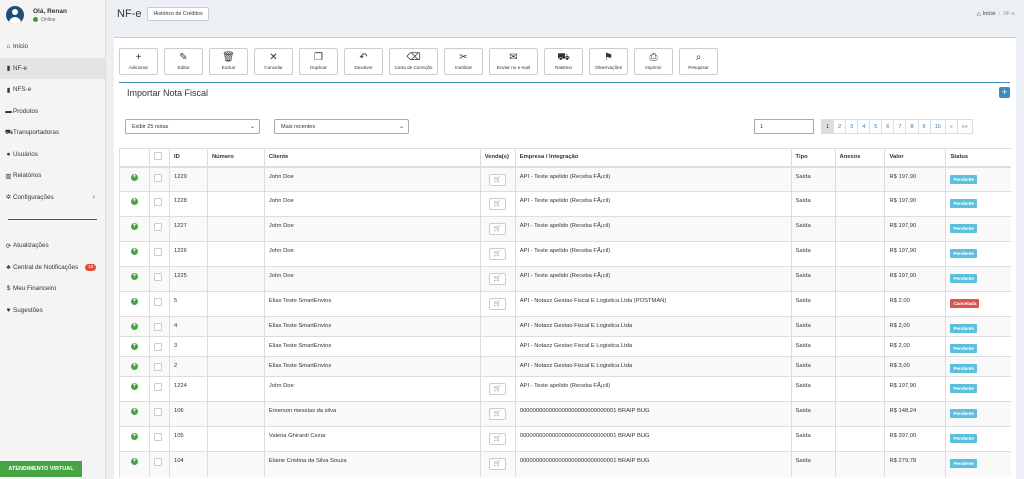 The height and width of the screenshot is (479, 1024). I want to click on sidebar-item-atualiza-es: ⟳ Atualizações, so click(52, 246).